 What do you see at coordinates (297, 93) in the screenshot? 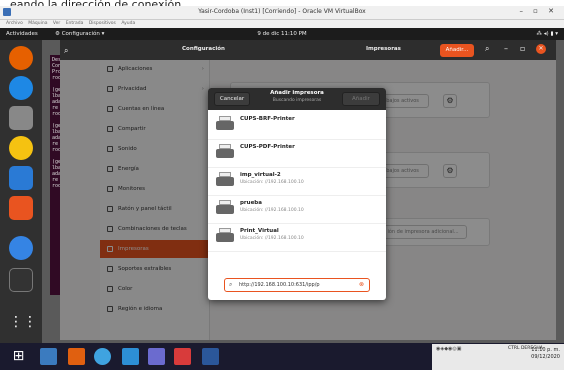
I see `dialog-title: Añadir impresora` at bounding box center [297, 93].